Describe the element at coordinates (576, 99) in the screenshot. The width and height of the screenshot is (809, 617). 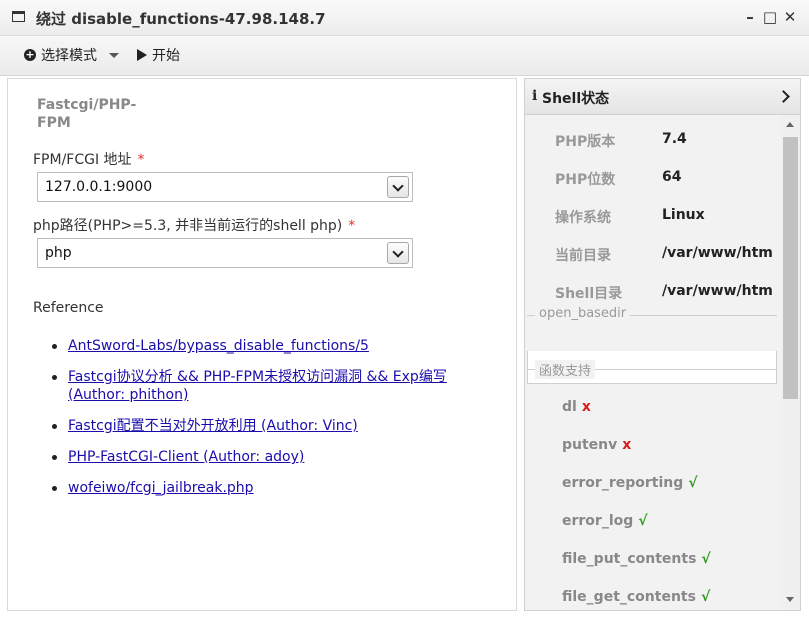
I see `shell-status-title: Shell状态` at that location.